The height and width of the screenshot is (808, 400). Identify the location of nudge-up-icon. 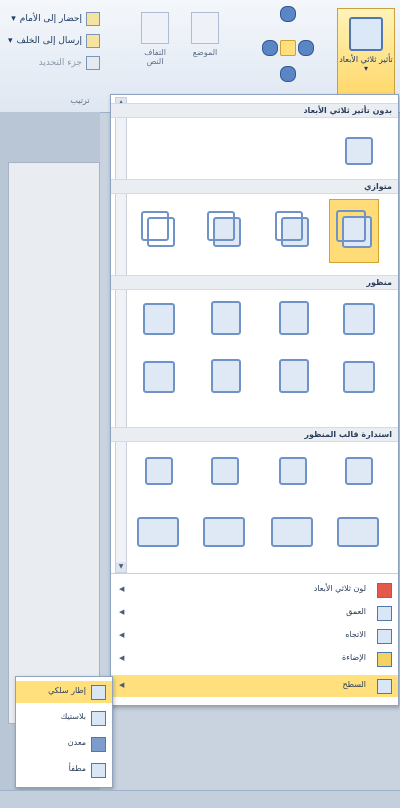
(288, 14).